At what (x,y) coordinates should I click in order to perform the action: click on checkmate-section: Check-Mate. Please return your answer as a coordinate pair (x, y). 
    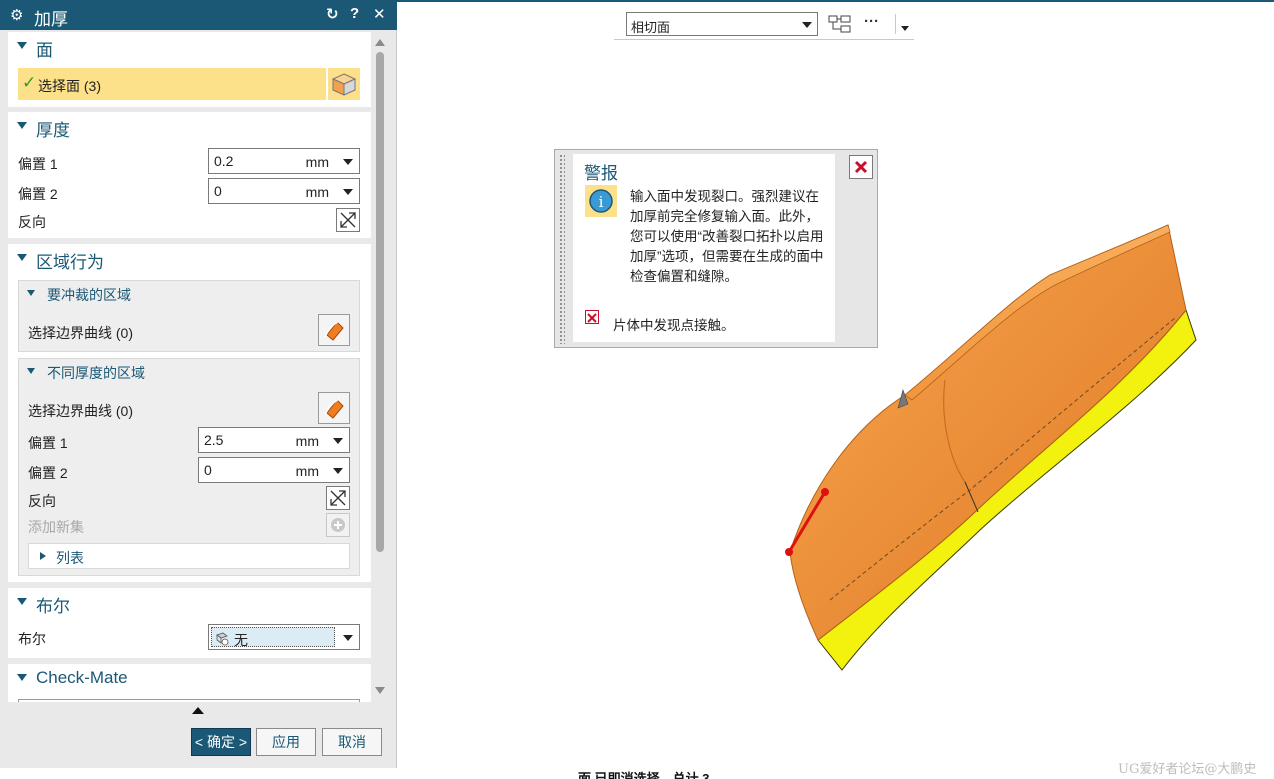
    Looking at the image, I should click on (189, 683).